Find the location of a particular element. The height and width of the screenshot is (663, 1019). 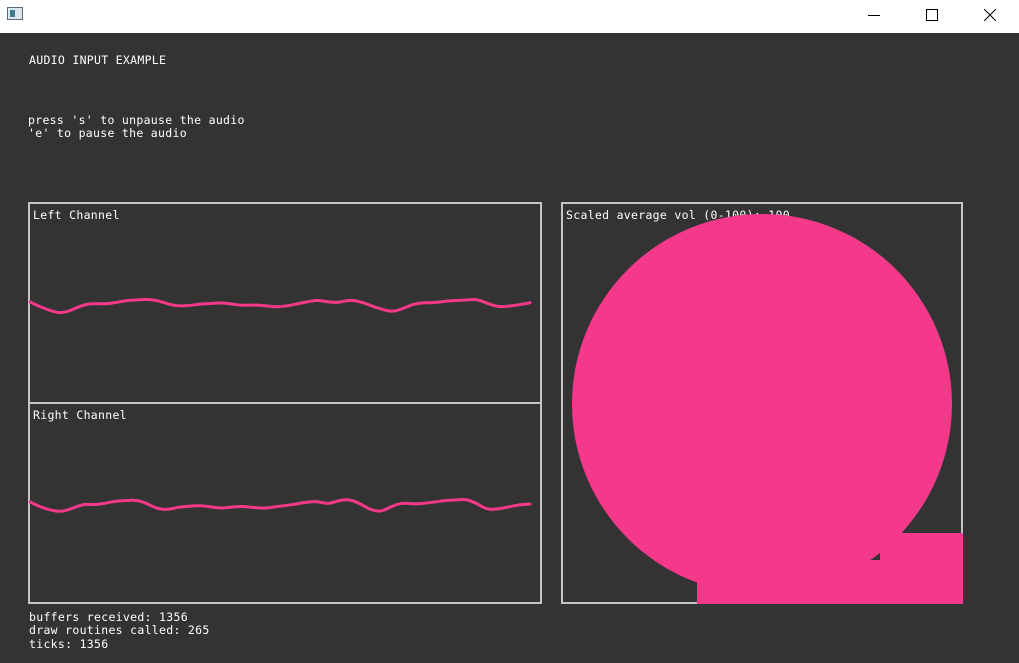

volume-block-right is located at coordinates (921, 568).